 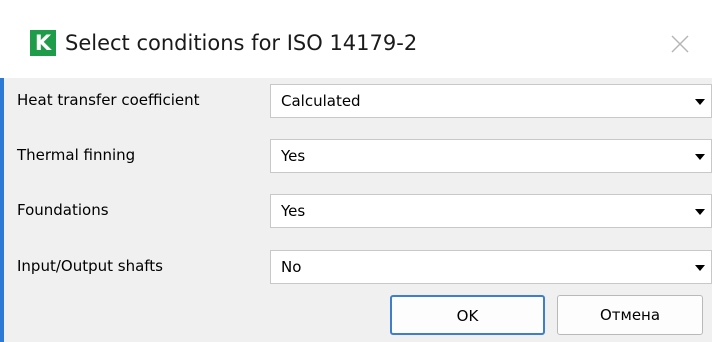 What do you see at coordinates (491, 267) in the screenshot?
I see `input-output-shafts-select: No` at bounding box center [491, 267].